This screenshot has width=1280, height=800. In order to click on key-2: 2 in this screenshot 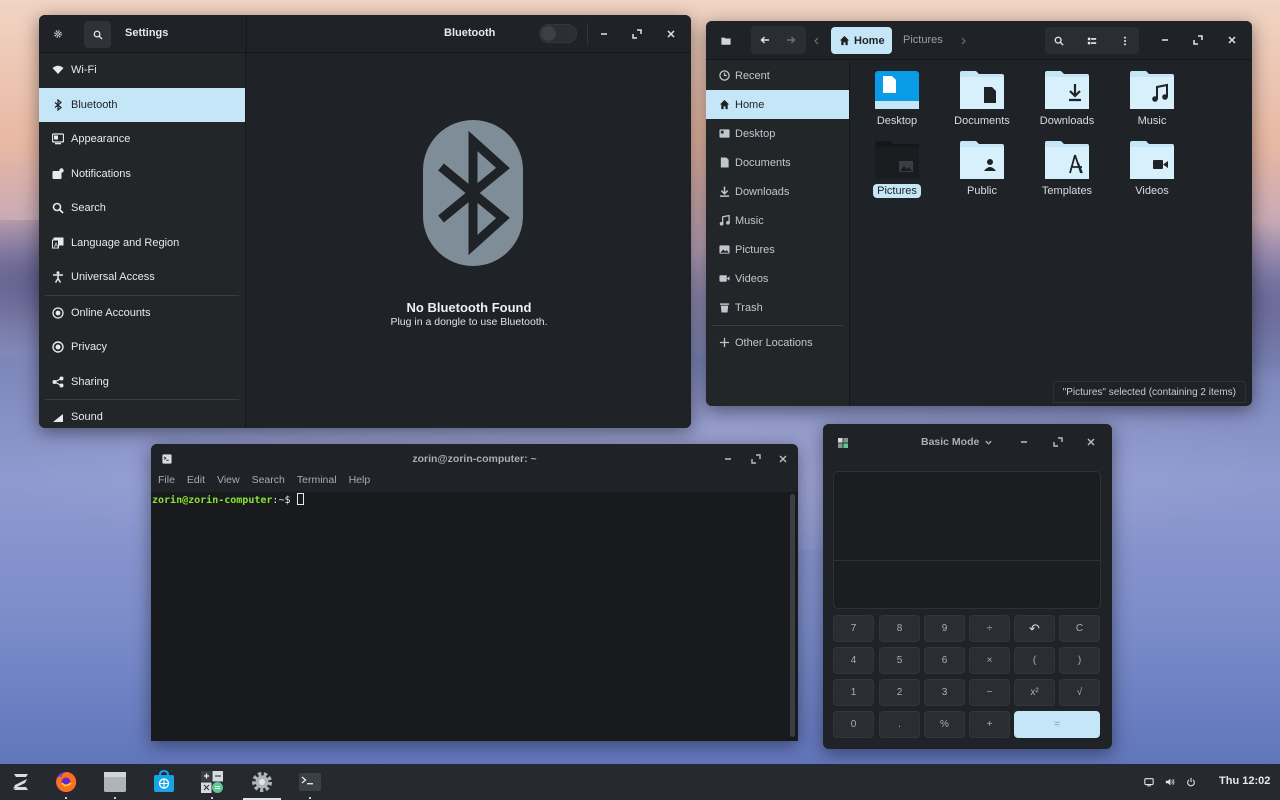, I will do `click(899, 692)`.